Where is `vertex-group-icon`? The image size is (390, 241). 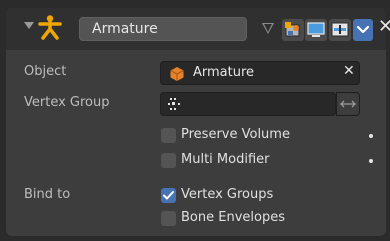 vertex-group-icon is located at coordinates (174, 104).